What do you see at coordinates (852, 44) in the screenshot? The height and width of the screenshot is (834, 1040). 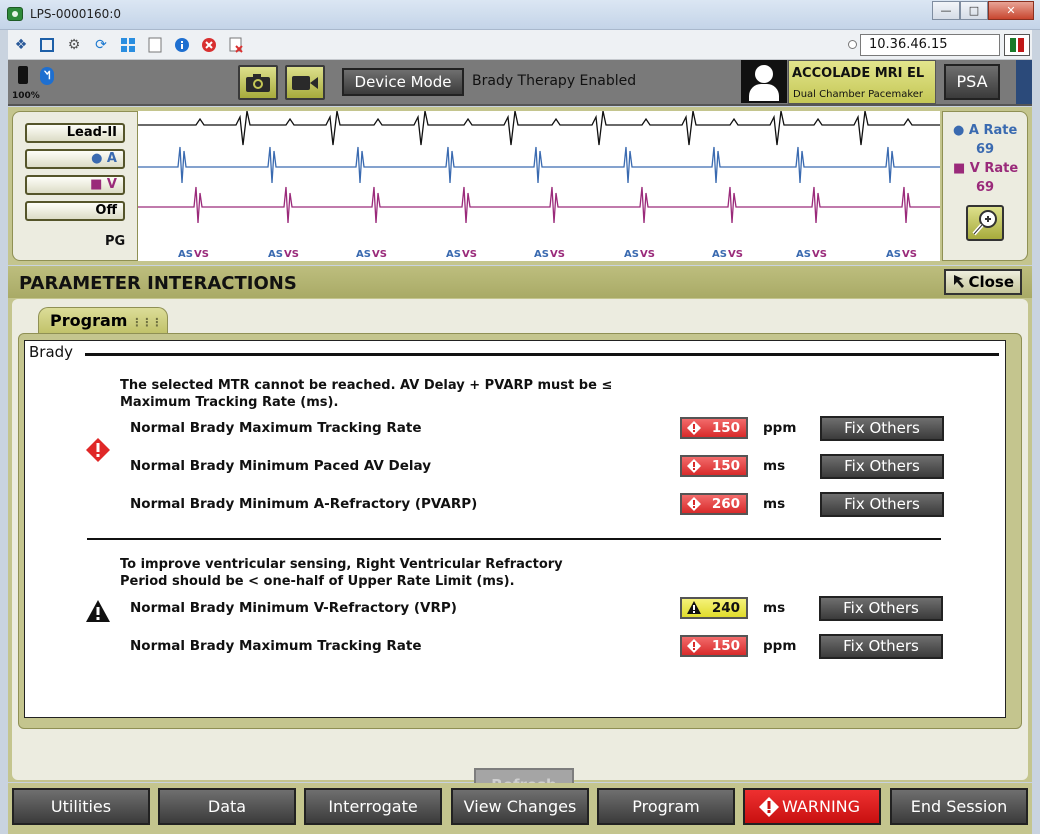 I see `ip-radio` at bounding box center [852, 44].